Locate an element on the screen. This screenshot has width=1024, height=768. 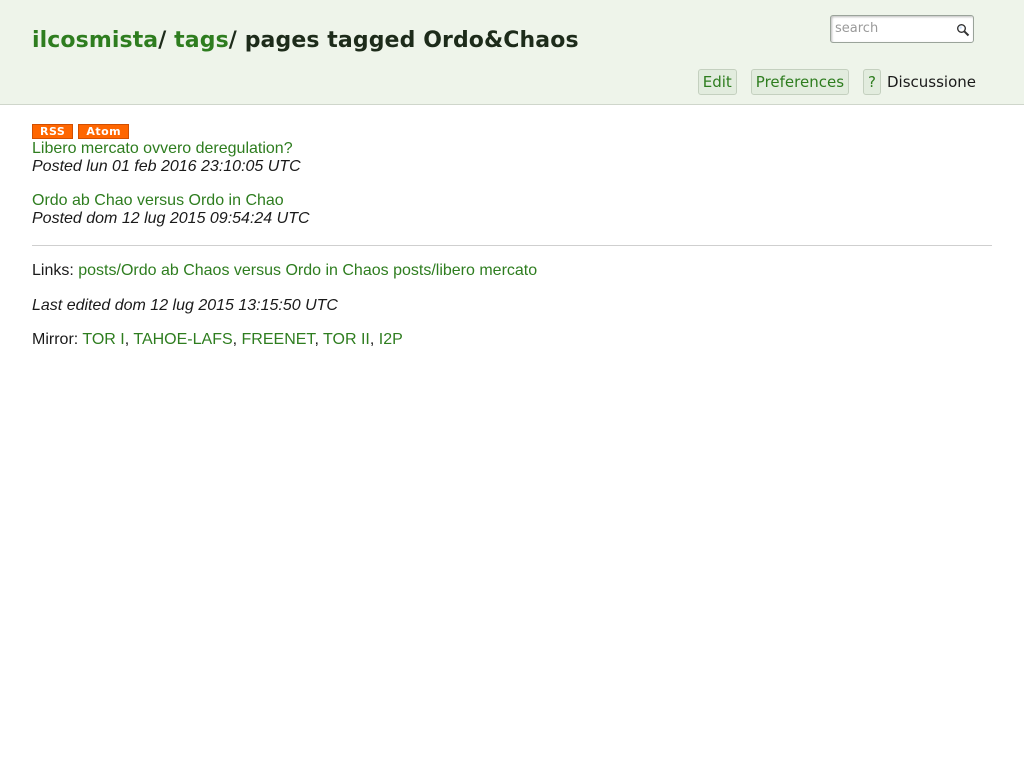
mirror-link-freenet: FREENET is located at coordinates (278, 339).